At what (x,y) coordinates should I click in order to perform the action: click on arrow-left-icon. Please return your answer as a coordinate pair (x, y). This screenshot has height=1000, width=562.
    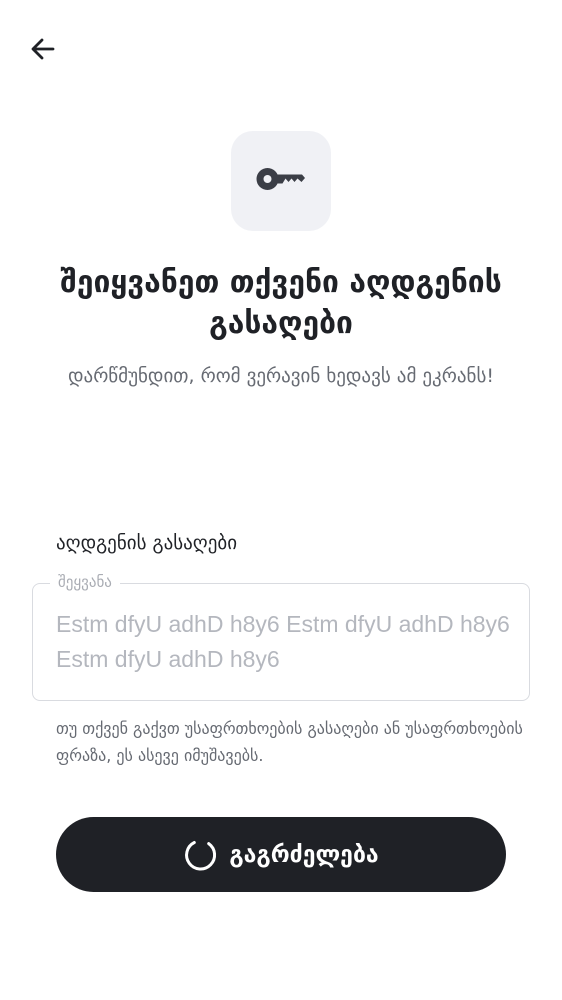
    Looking at the image, I should click on (43, 51).